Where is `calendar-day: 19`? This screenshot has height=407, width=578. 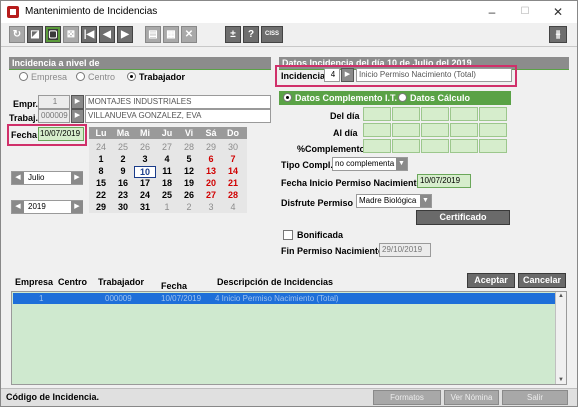 calendar-day: 19 is located at coordinates (189, 183).